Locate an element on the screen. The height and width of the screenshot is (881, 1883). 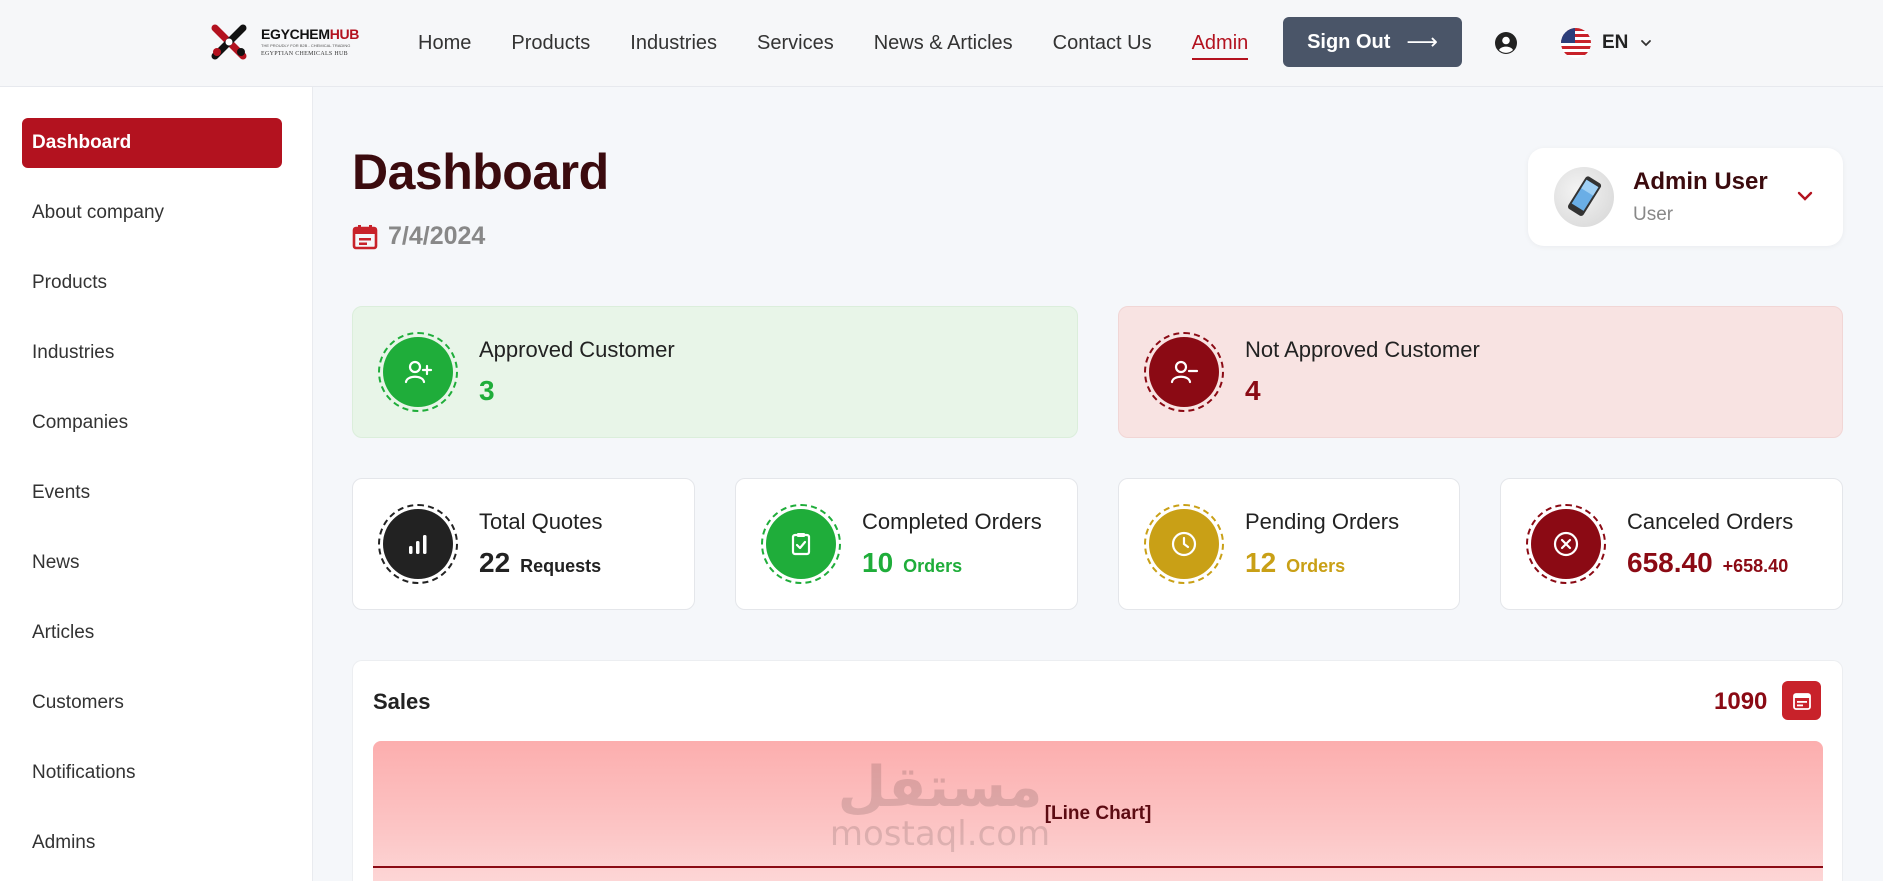
not-approved-icon-ring is located at coordinates (1184, 372).